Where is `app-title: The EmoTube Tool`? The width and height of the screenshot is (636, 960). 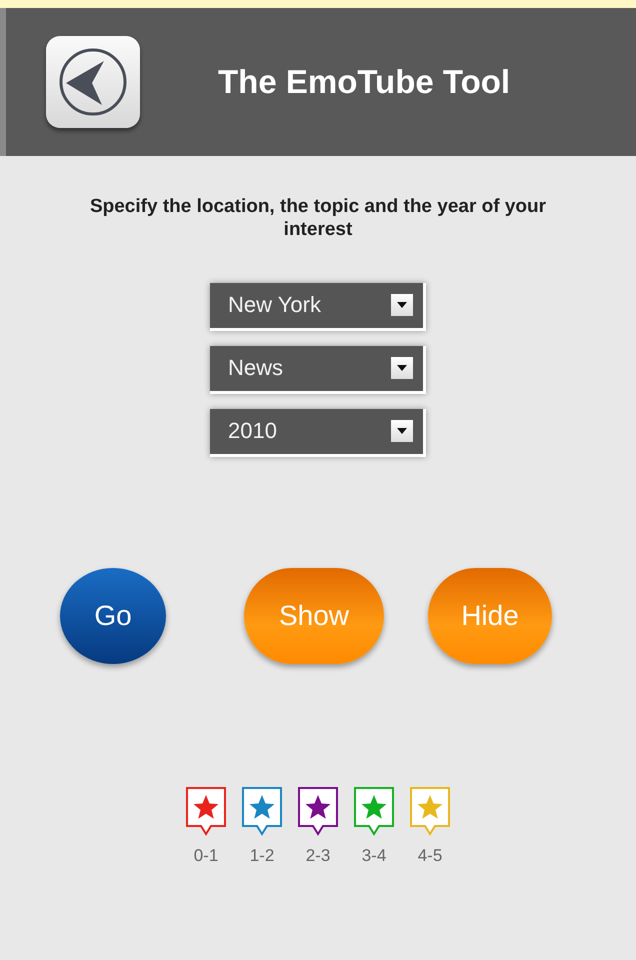
app-title: The EmoTube Tool is located at coordinates (364, 82).